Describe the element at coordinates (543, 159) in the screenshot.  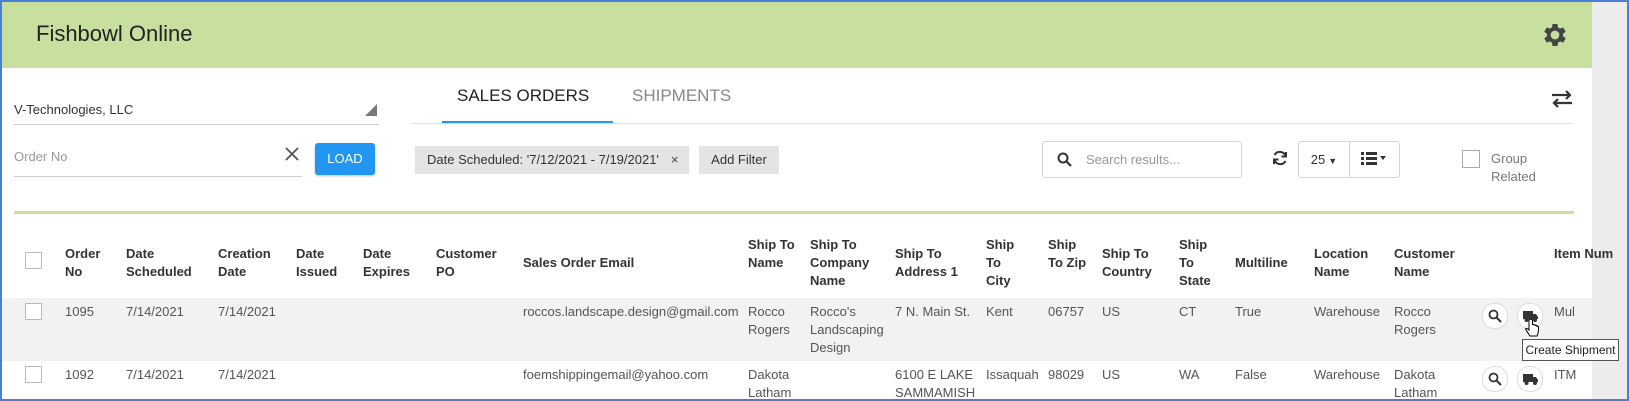
I see `filter-chip-label: Date Scheduled: '7/12/2021 - 7/19/2021'` at that location.